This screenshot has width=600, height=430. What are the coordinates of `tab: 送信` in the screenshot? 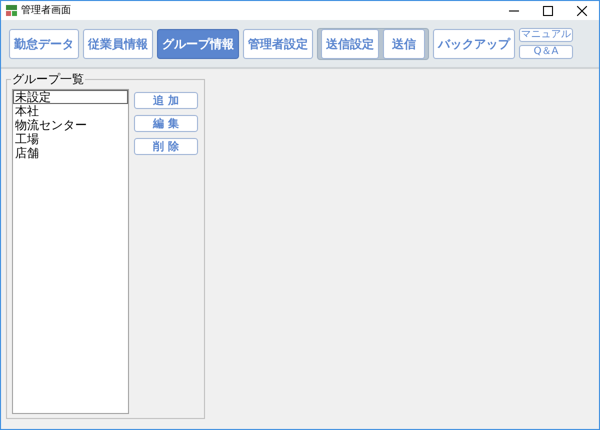 It's located at (404, 43).